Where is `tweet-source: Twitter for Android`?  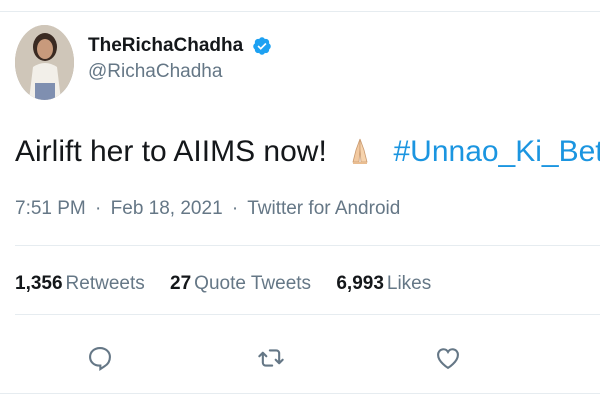
tweet-source: Twitter for Android is located at coordinates (323, 208).